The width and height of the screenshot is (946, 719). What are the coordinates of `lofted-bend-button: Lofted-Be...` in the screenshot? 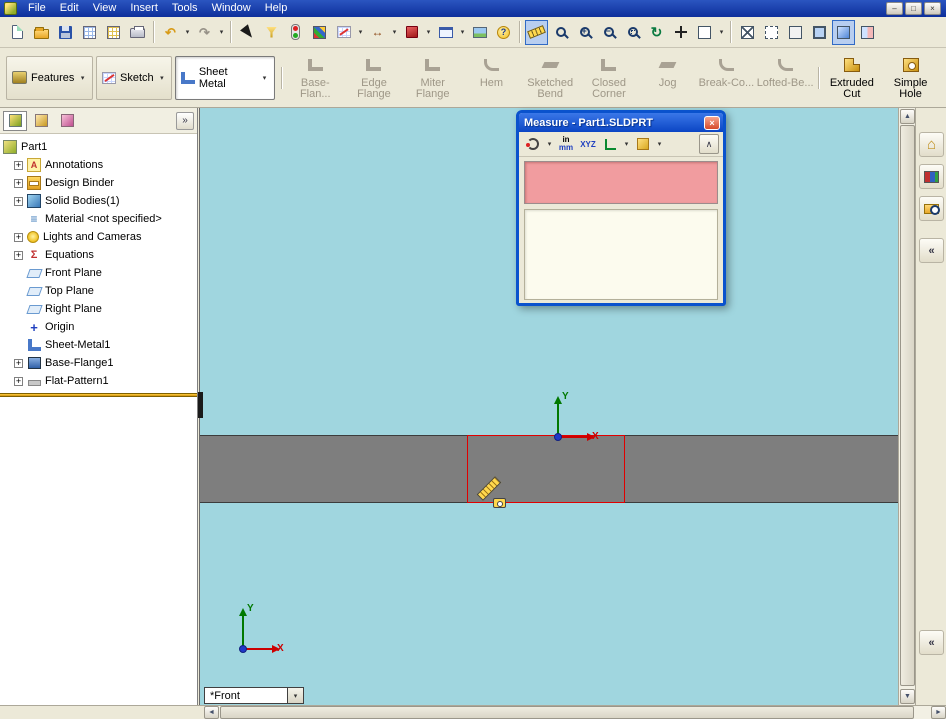 It's located at (785, 78).